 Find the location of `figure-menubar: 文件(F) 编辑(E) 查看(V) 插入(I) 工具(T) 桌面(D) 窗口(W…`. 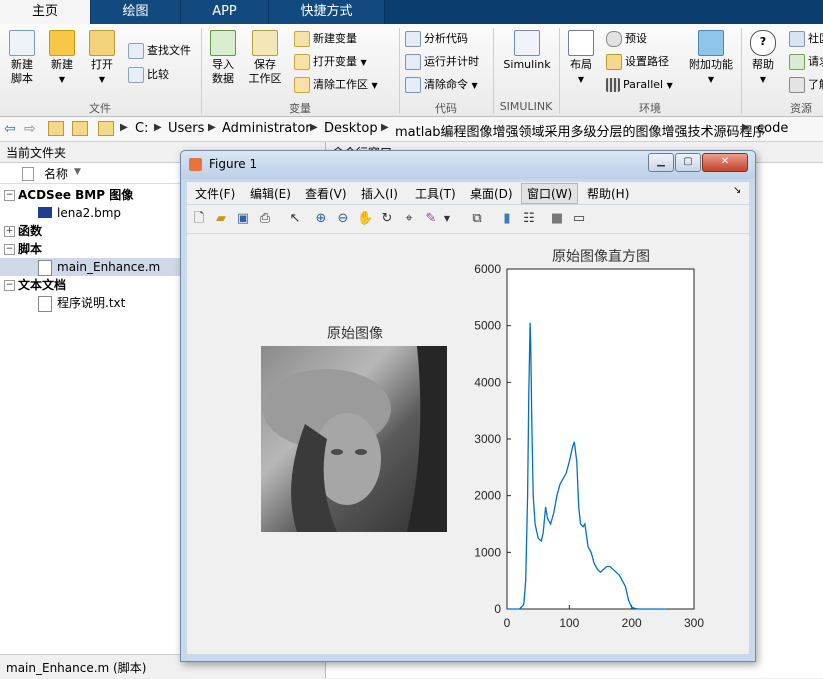

figure-menubar: 文件(F) 编辑(E) 查看(V) 插入(I) 工具(T) 桌面(D) 窗口(W… is located at coordinates (468, 193).